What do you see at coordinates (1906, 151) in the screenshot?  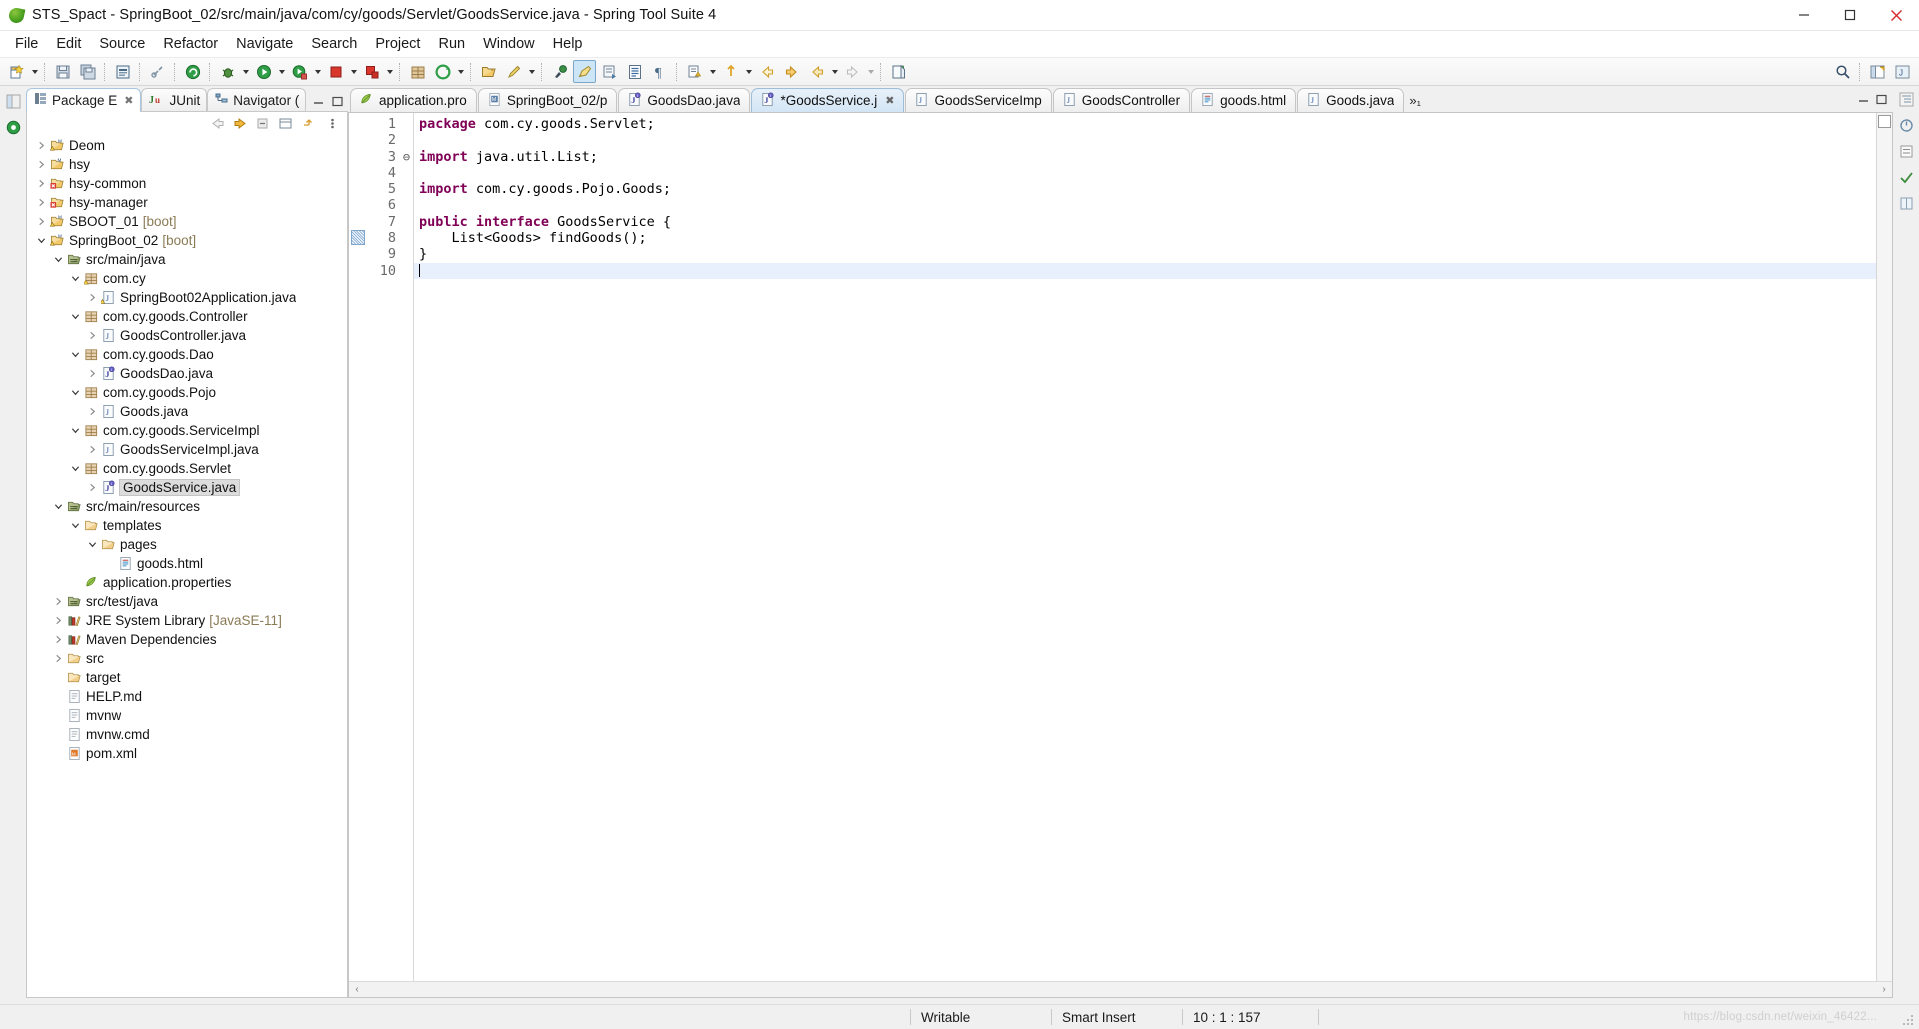 I see `markers-rail-icon` at bounding box center [1906, 151].